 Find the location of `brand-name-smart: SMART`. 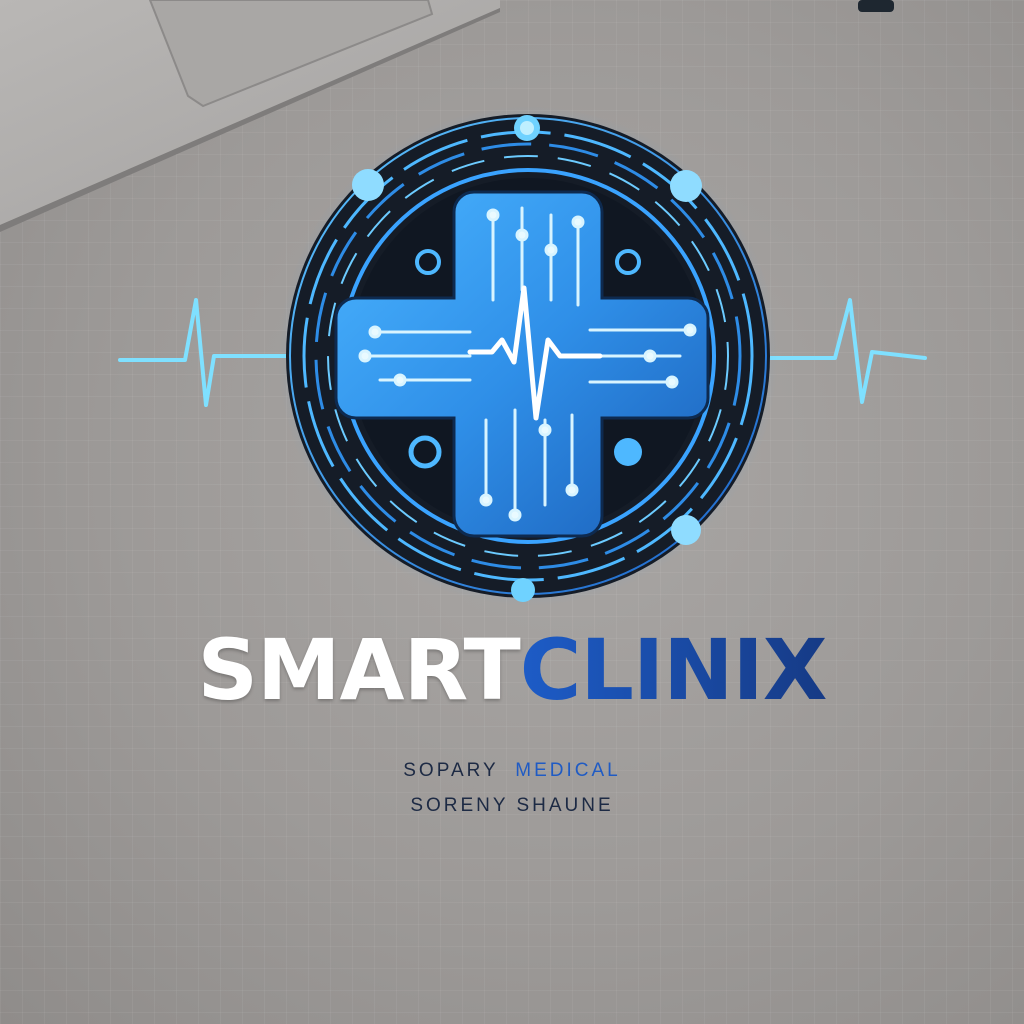

brand-name-smart: SMART is located at coordinates (358, 670).